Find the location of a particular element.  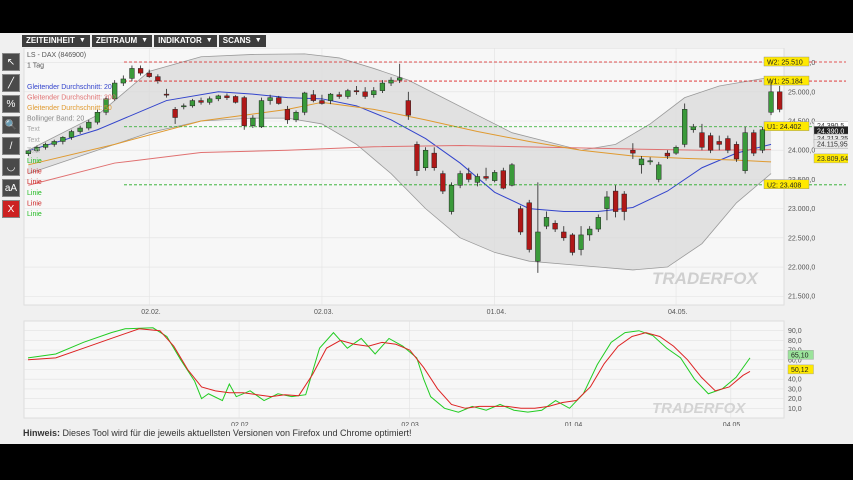

x-tick-label: 01.04. is located at coordinates (575, 424).